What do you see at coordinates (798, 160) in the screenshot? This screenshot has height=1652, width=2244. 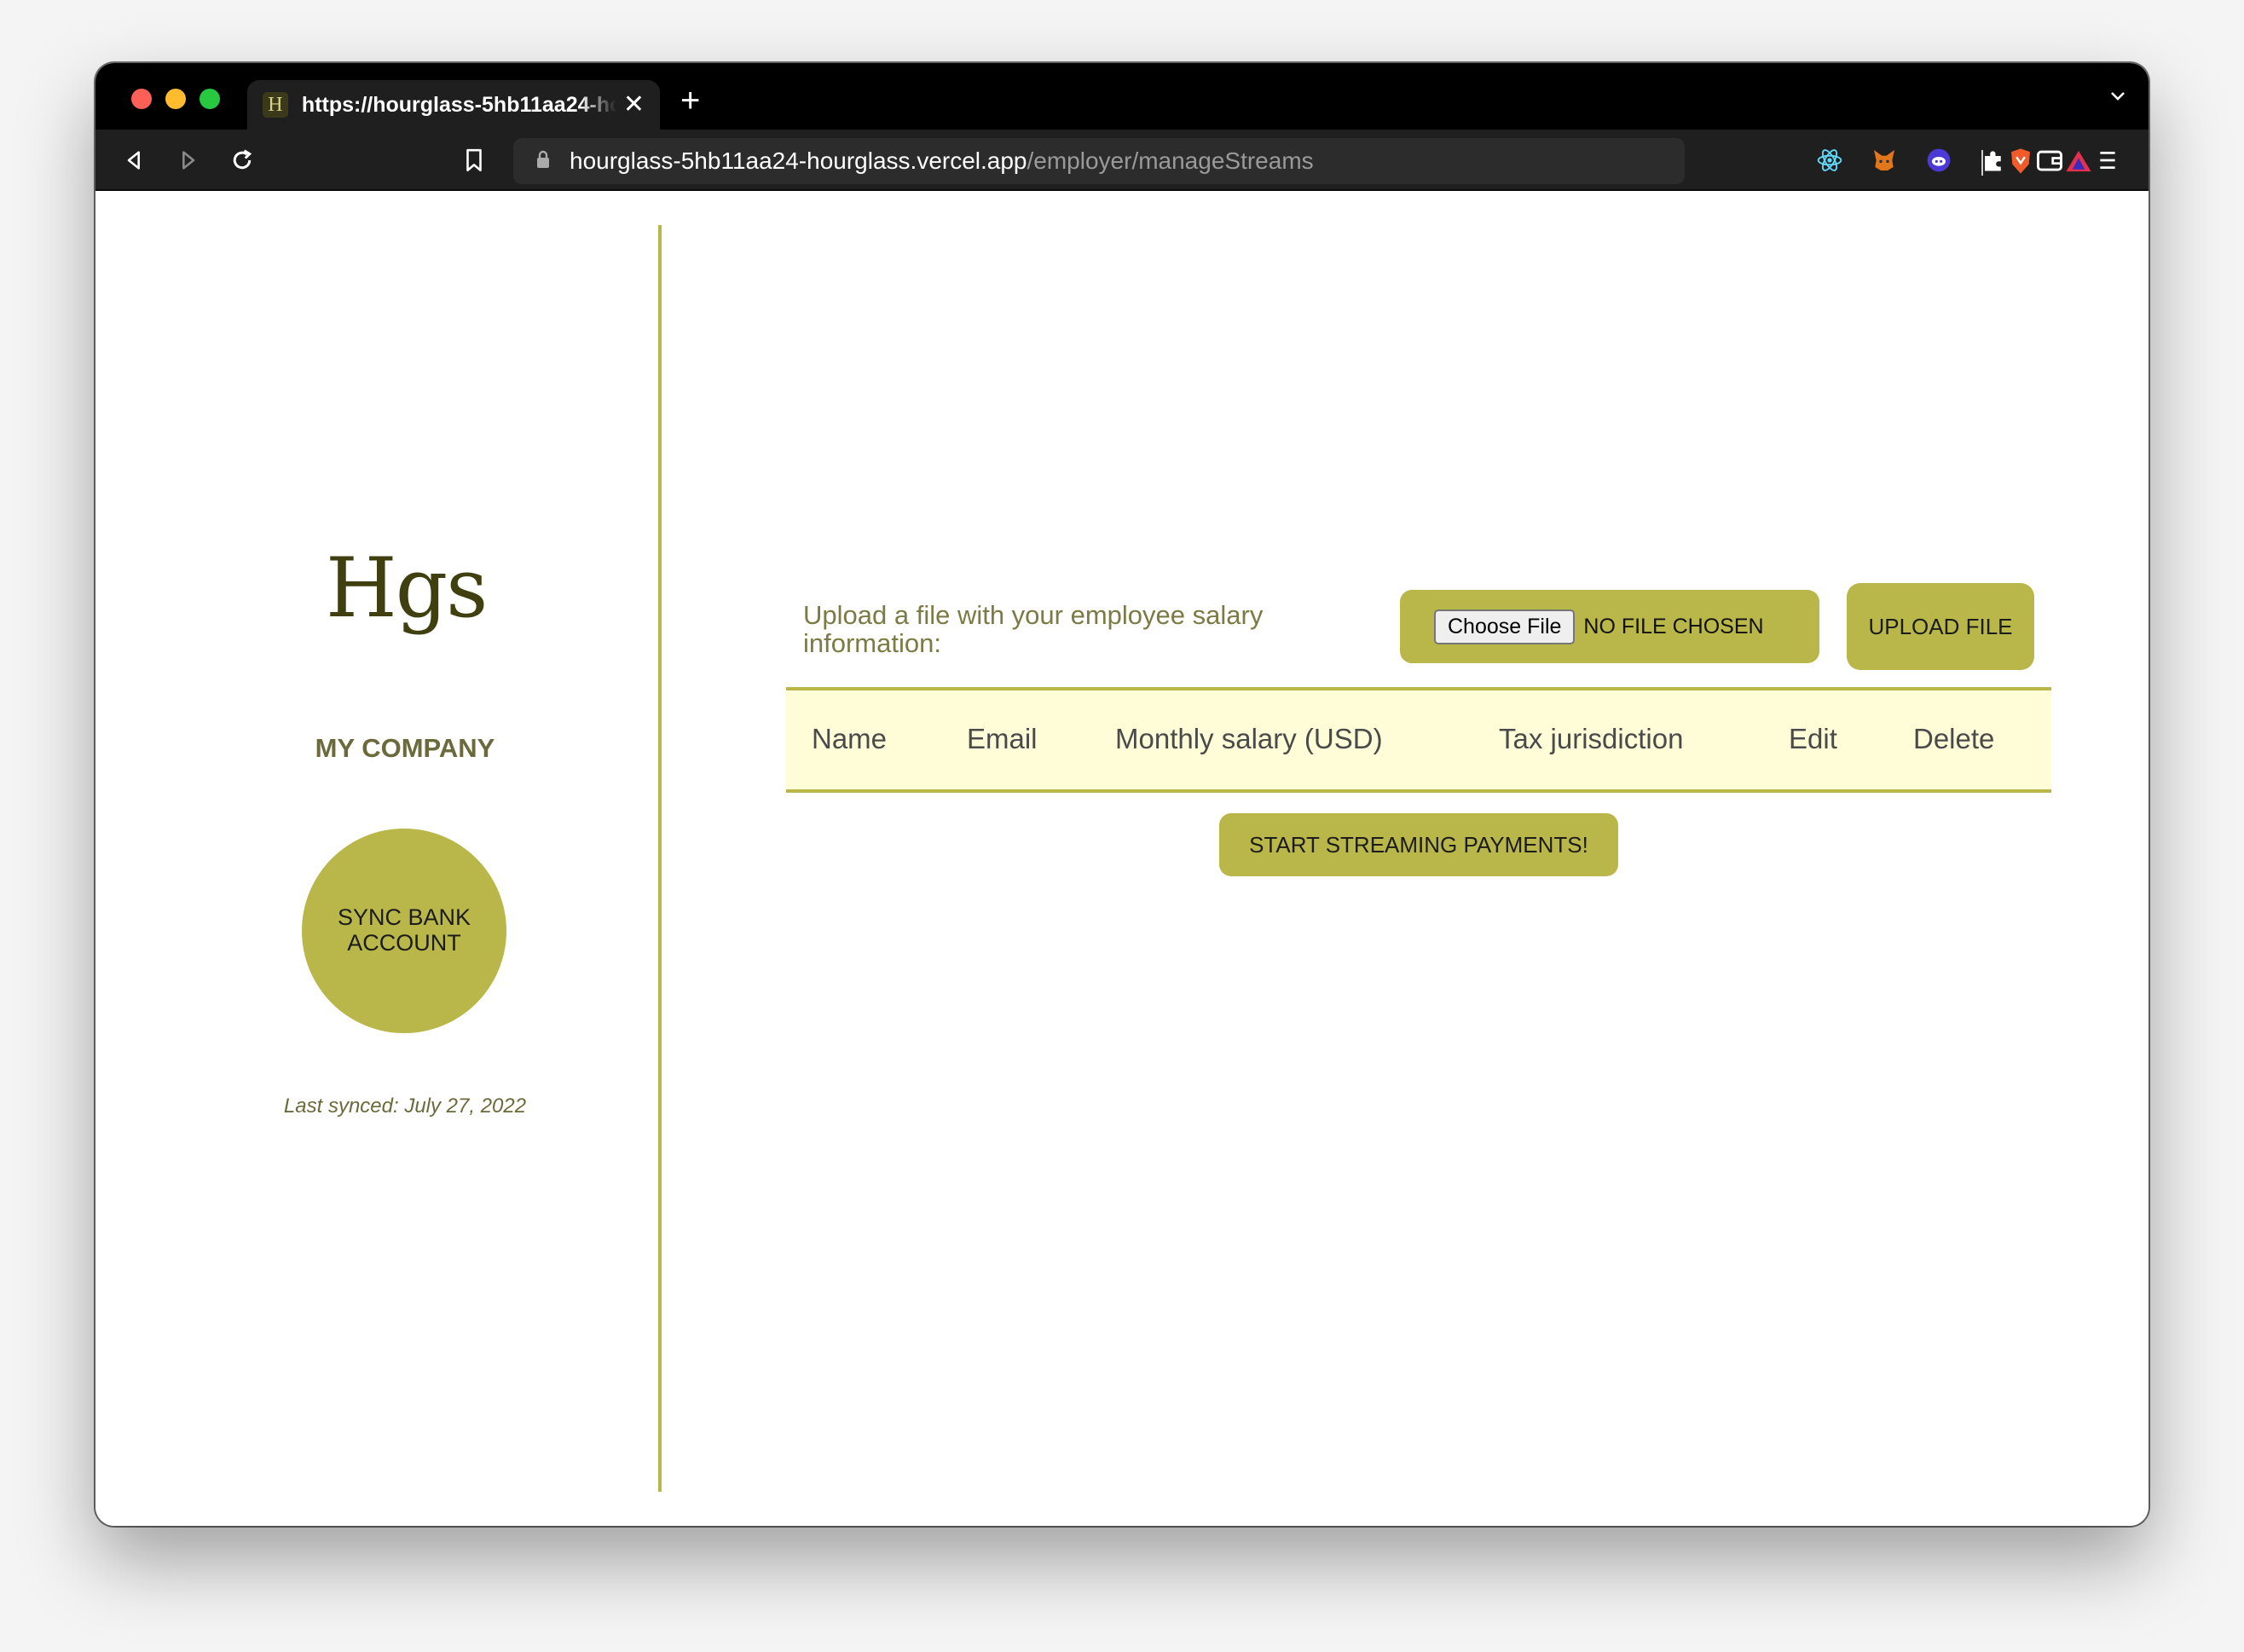 I see `url-host: hourglass-5hb11aa24-hourglass.vercel.app` at bounding box center [798, 160].